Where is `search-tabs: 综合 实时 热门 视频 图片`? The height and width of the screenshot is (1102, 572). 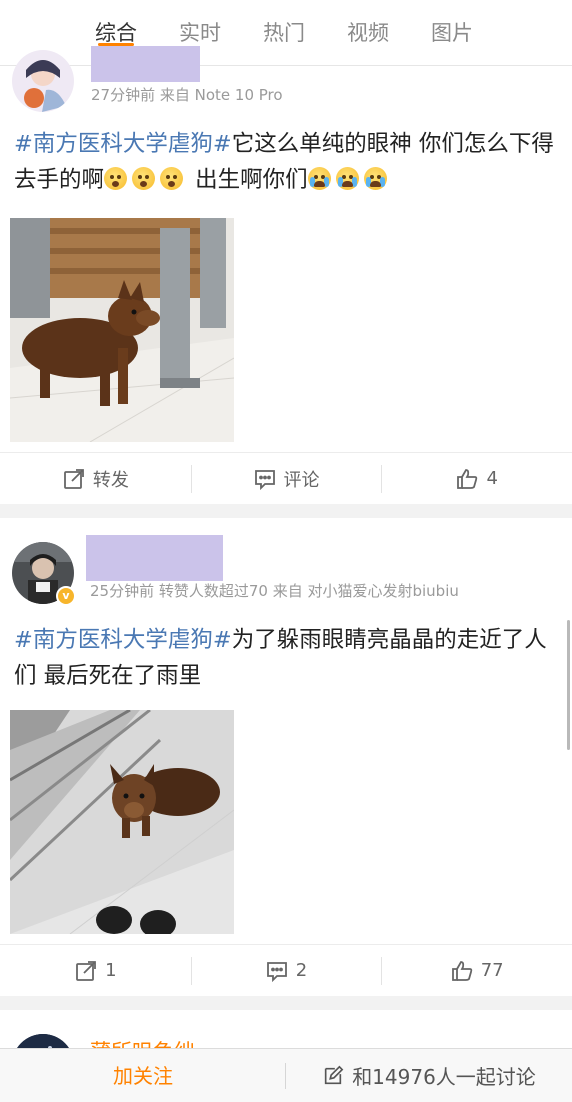 search-tabs: 综合 实时 热门 视频 图片 is located at coordinates (286, 33).